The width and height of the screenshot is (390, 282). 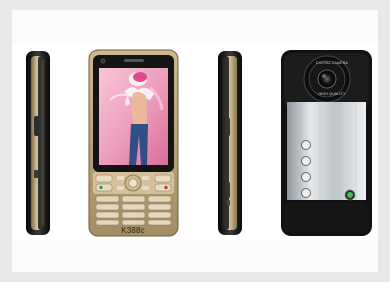 What do you see at coordinates (230, 143) in the screenshot?
I see `phone-right-side-view` at bounding box center [230, 143].